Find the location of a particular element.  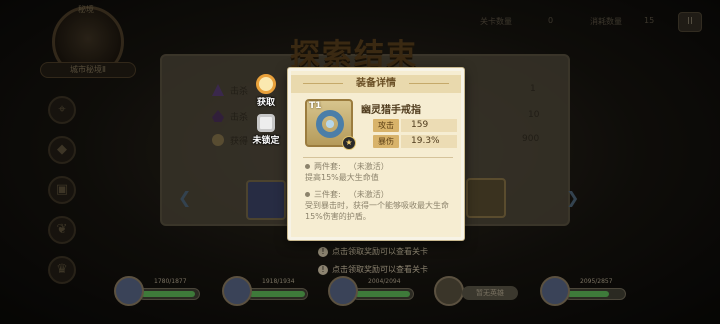

empty-slot-tag: 暂无英雄 is located at coordinates (490, 293).